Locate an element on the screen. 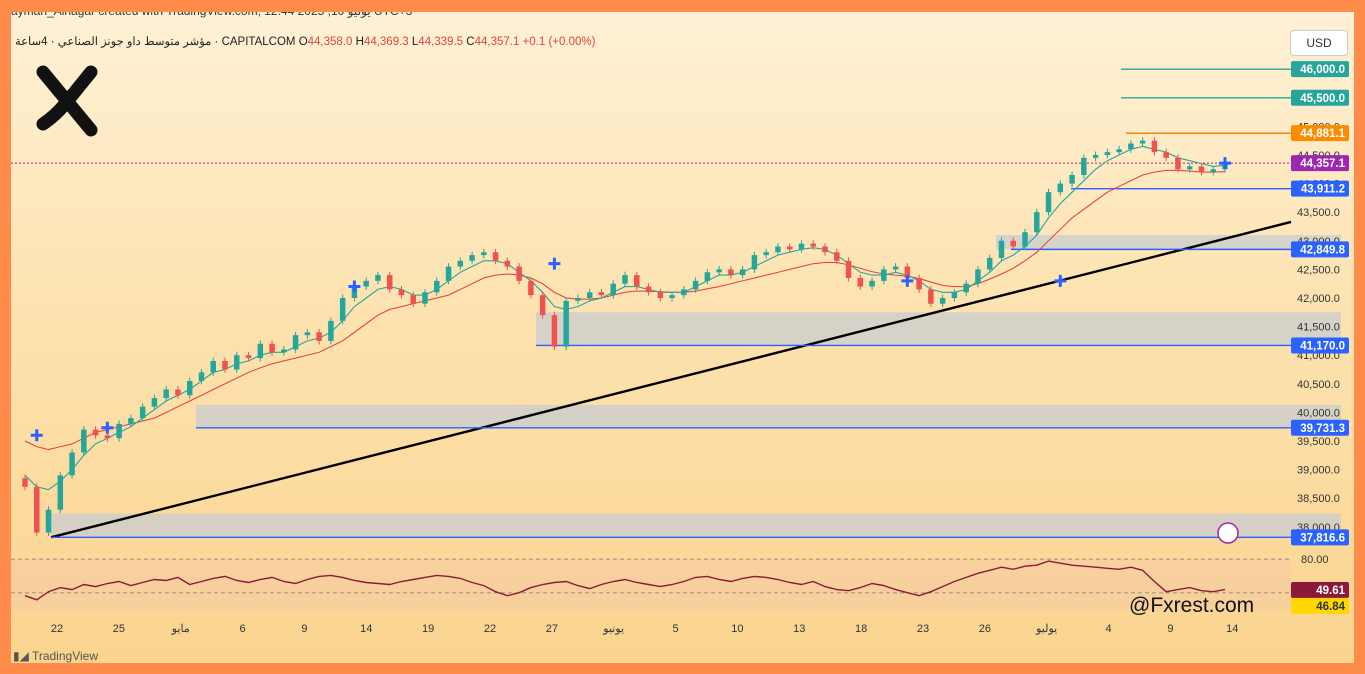 Image resolution: width=1365 pixels, height=674 pixels. x-logo-icon is located at coordinates (67, 101).